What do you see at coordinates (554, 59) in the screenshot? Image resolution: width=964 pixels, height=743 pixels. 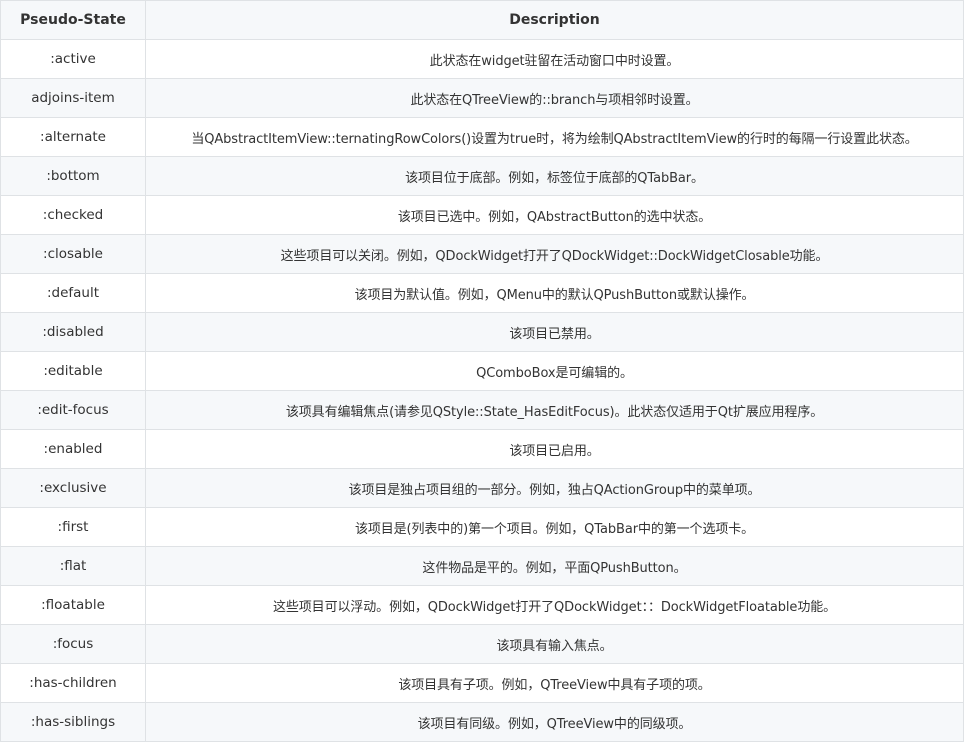 I see `description-cell: 此状态在widget驻留在活动窗口中时设置。` at bounding box center [554, 59].